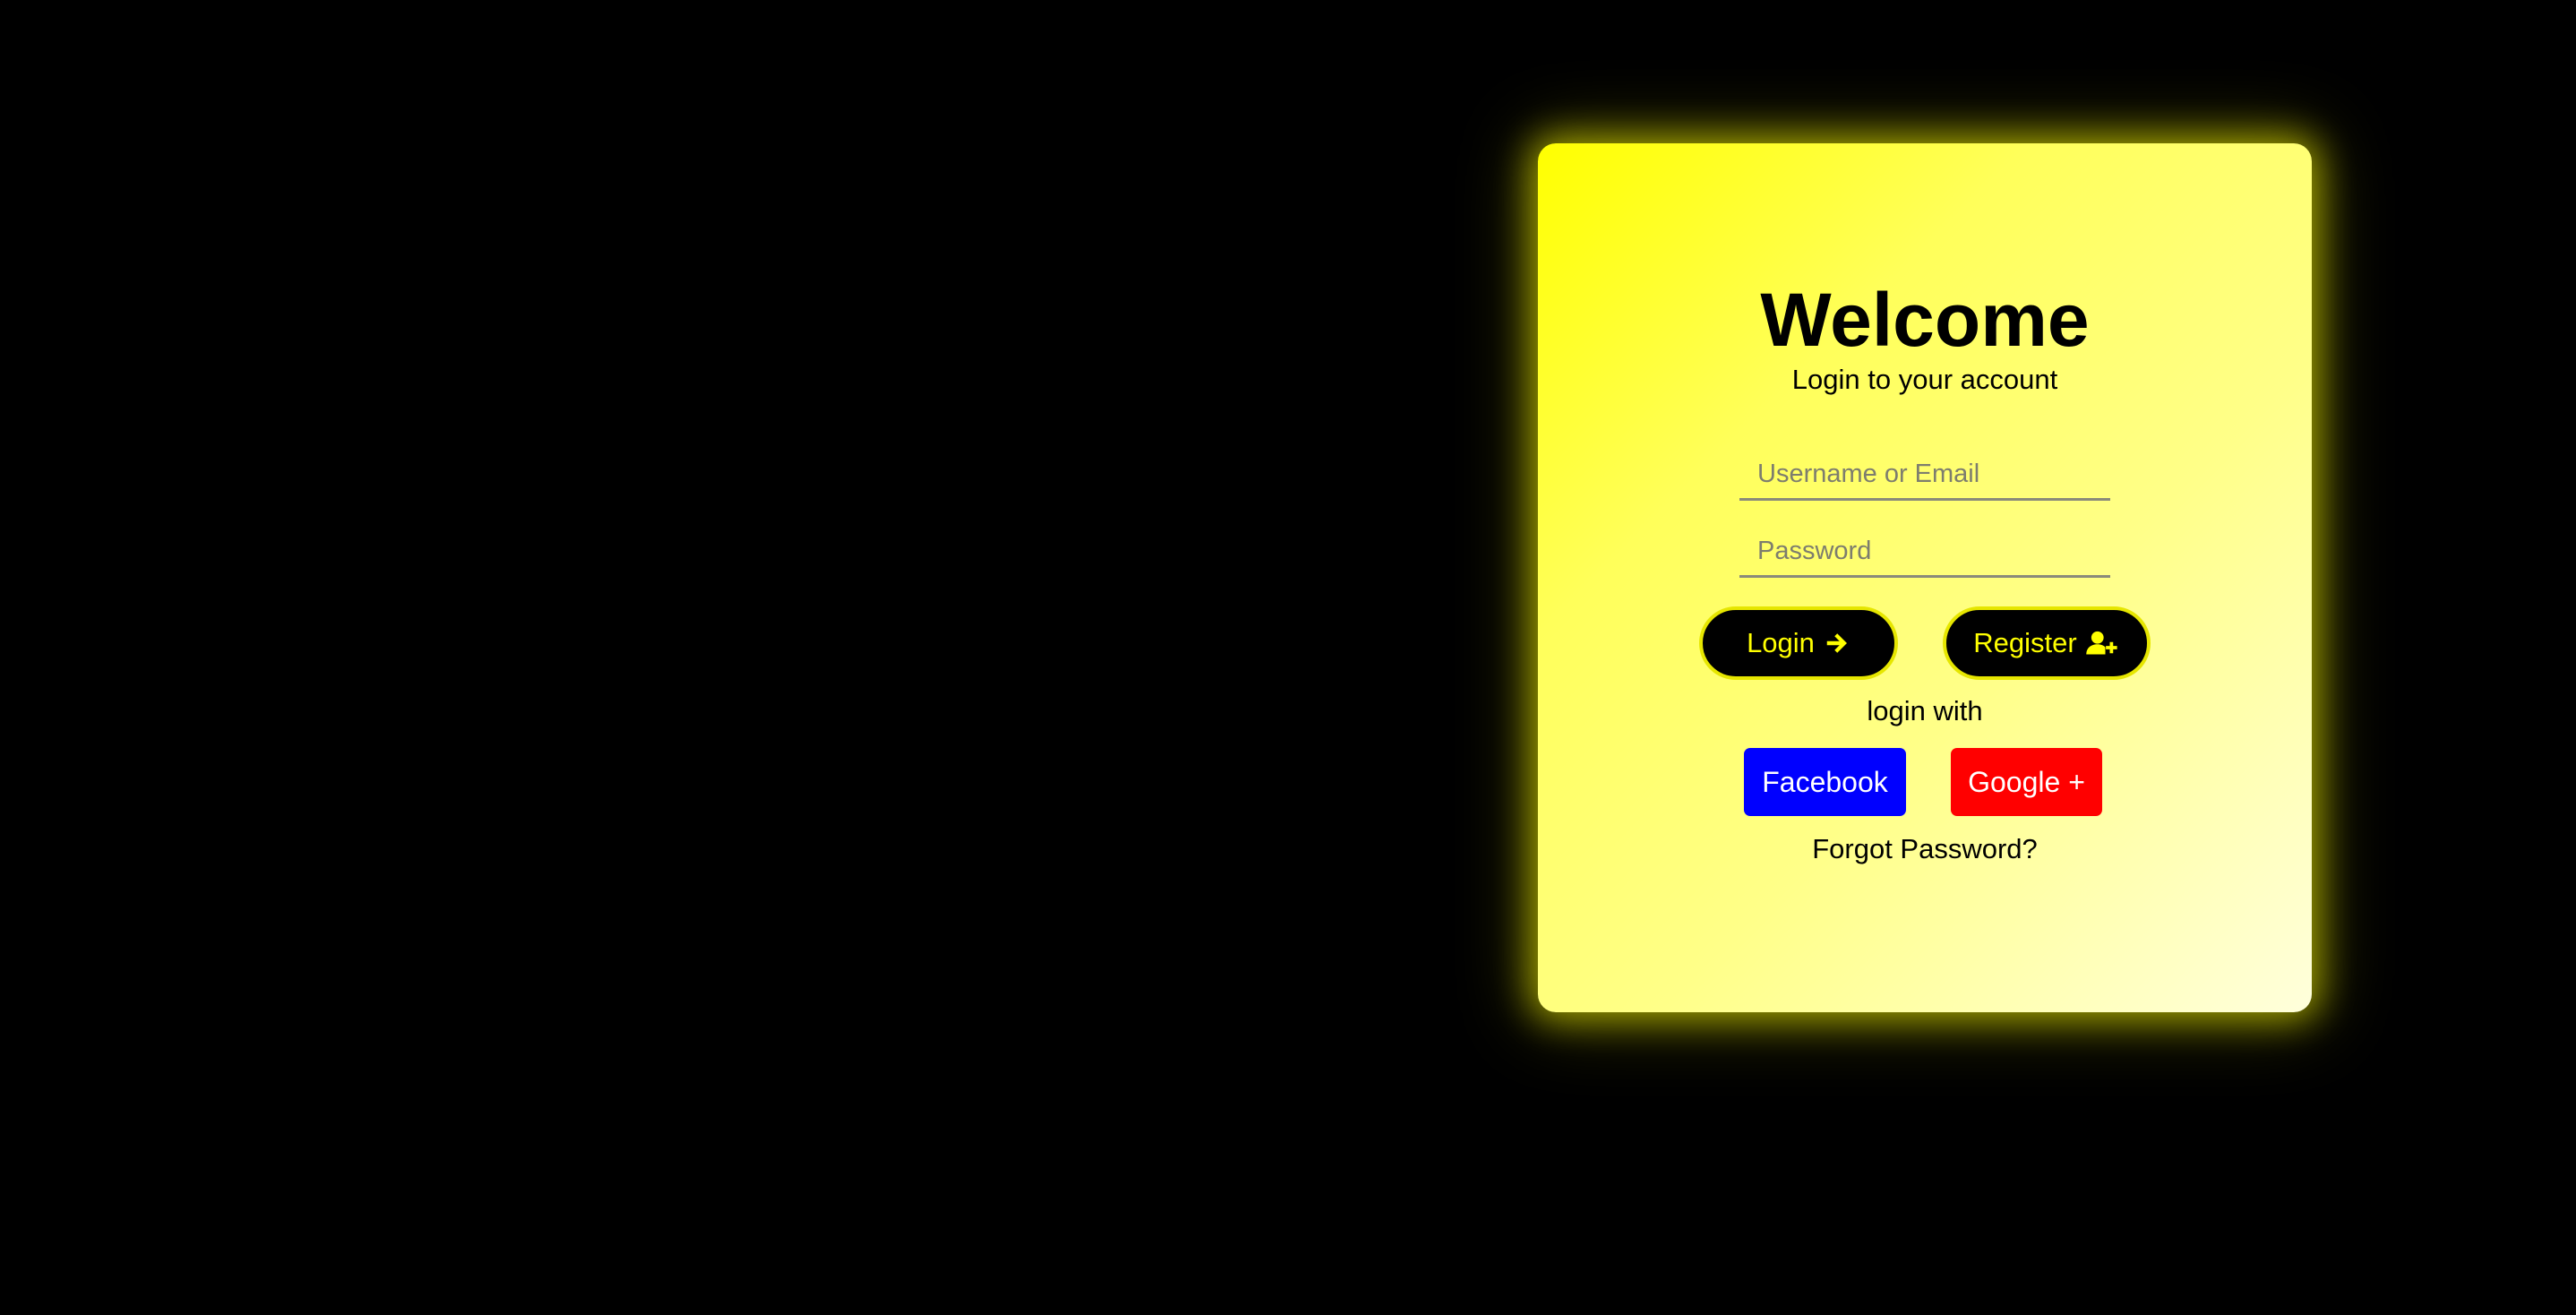 This screenshot has width=2576, height=1315. I want to click on register-button-label: Register, so click(2025, 642).